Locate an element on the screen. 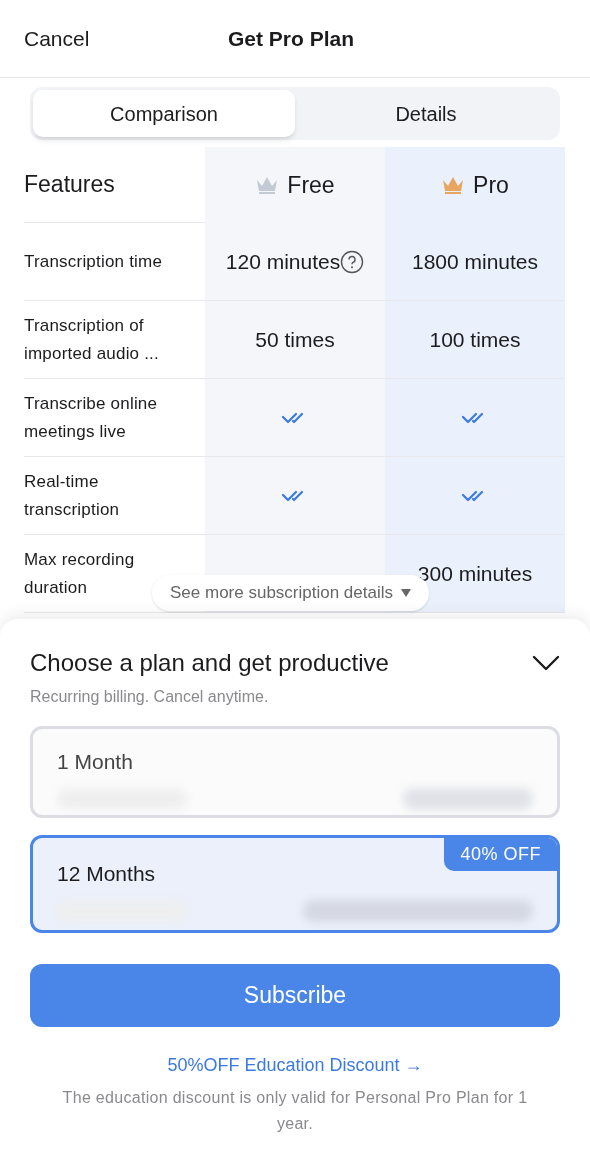 This screenshot has height=1149, width=590. plan-name: 1 Month is located at coordinates (95, 762).